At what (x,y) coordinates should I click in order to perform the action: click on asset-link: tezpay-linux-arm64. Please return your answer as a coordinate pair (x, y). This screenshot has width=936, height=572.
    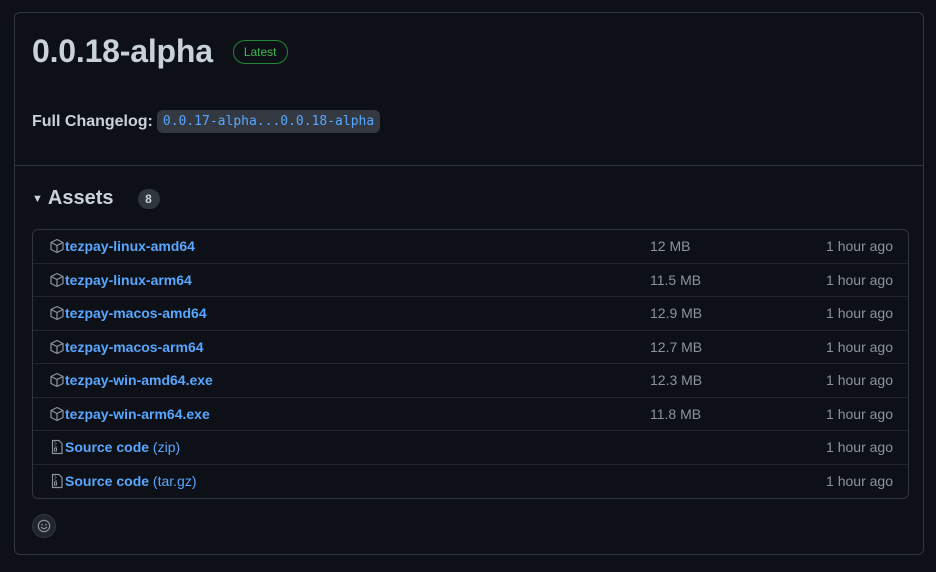
    Looking at the image, I should click on (128, 280).